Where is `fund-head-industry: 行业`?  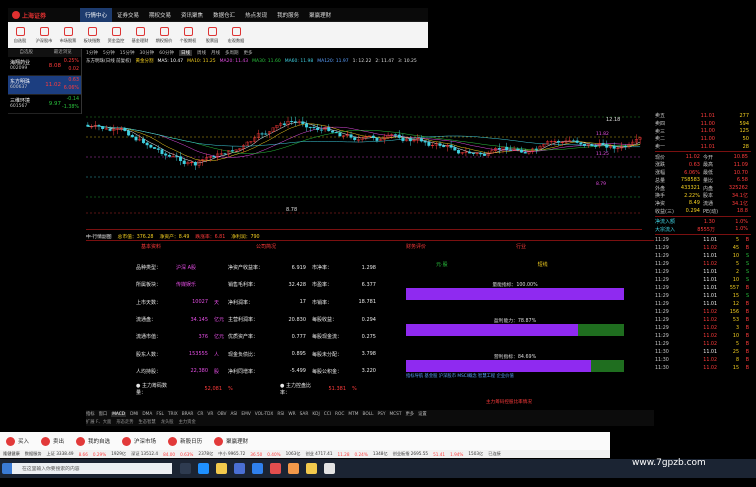
fund-head-industry: 行业 is located at coordinates (521, 246).